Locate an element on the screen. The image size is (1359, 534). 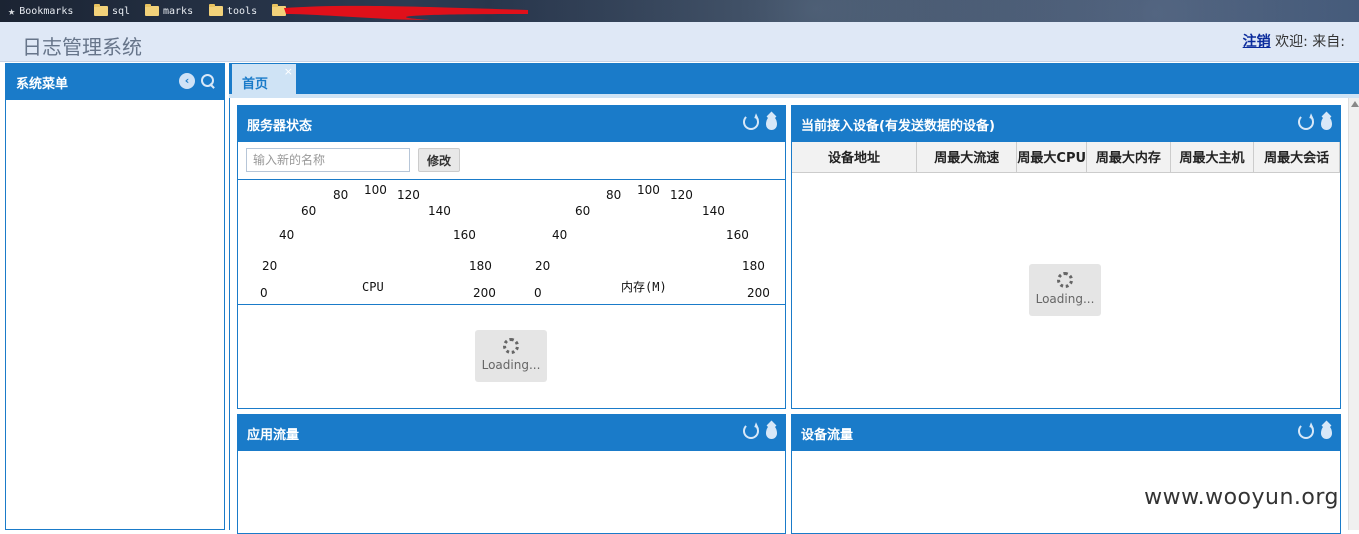
edit-button: 修改 is located at coordinates (439, 160).